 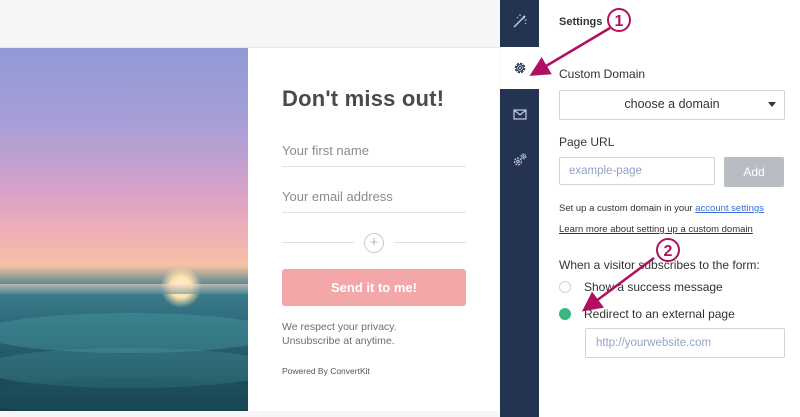 What do you see at coordinates (619, 20) in the screenshot?
I see `annotation-badge-1: 1` at bounding box center [619, 20].